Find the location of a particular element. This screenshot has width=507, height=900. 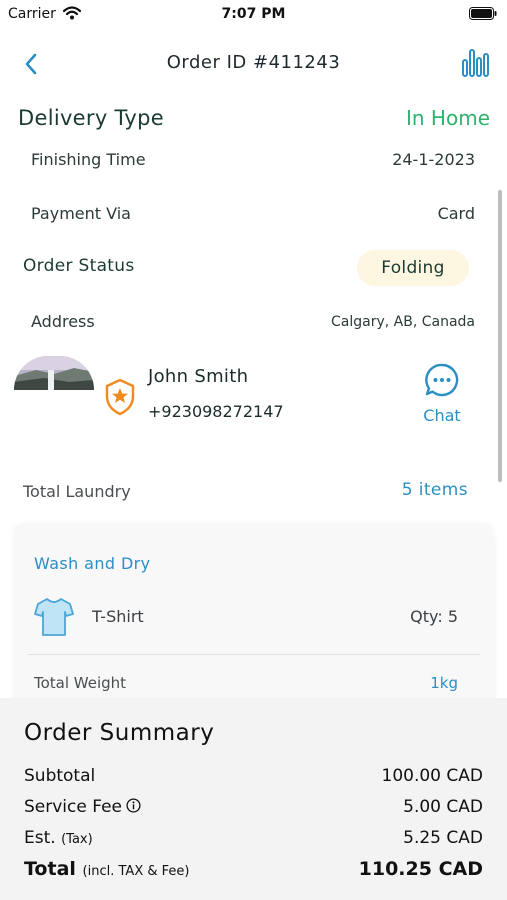

subtotal-value: 100.00 CAD is located at coordinates (432, 776).